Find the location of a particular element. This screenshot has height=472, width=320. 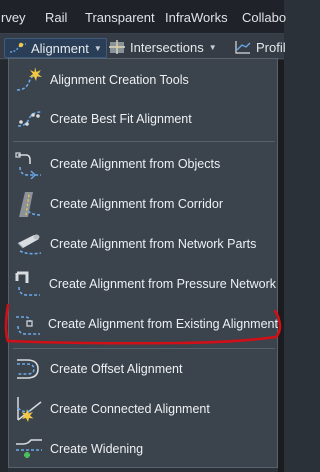

menu-item-label: Create Alignment from Pressure Network is located at coordinates (162, 284).